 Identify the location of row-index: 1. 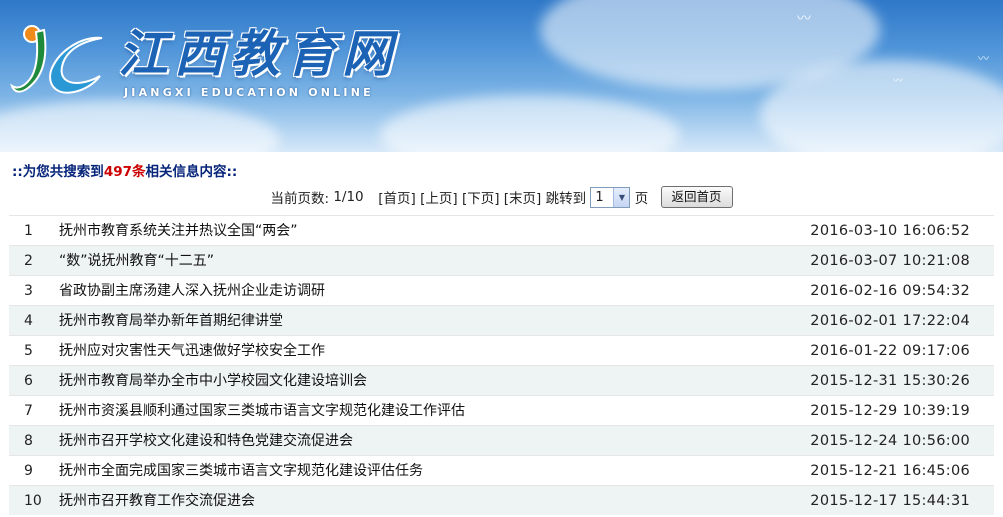
(28, 231).